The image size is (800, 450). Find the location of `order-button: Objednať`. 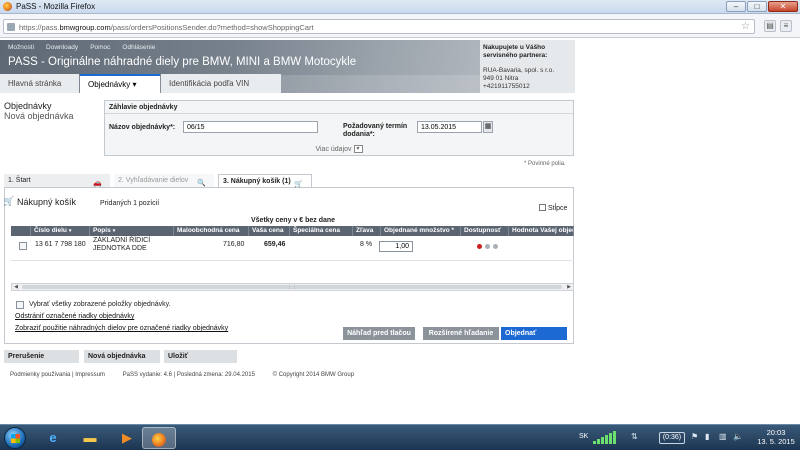

order-button: Objednať is located at coordinates (534, 333).